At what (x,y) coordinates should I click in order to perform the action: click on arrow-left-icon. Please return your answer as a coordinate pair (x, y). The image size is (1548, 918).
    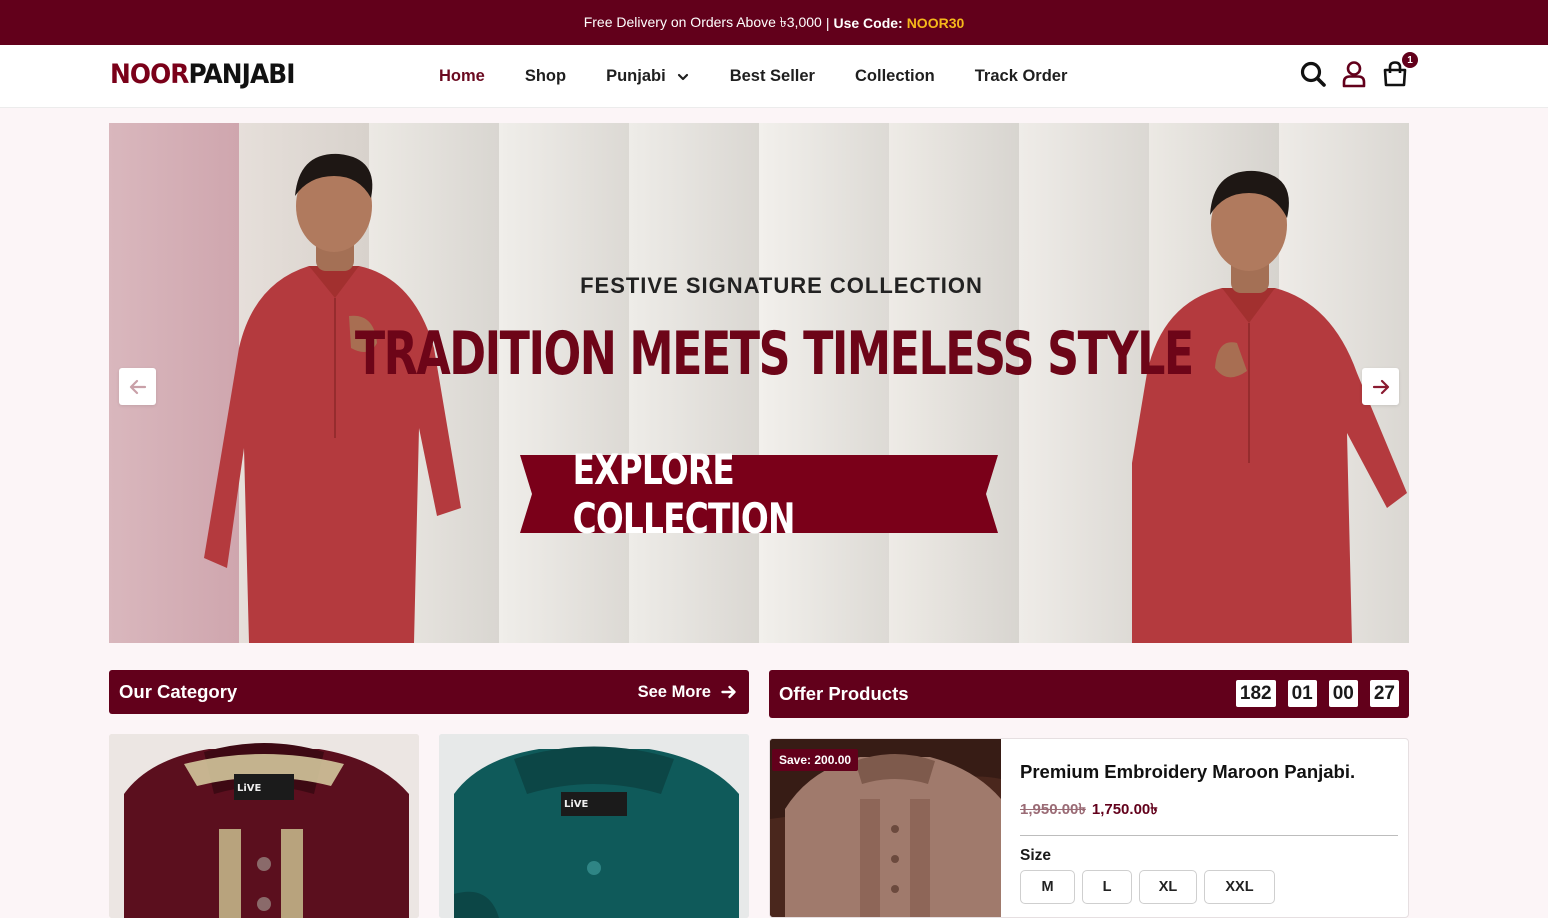
    Looking at the image, I should click on (137, 386).